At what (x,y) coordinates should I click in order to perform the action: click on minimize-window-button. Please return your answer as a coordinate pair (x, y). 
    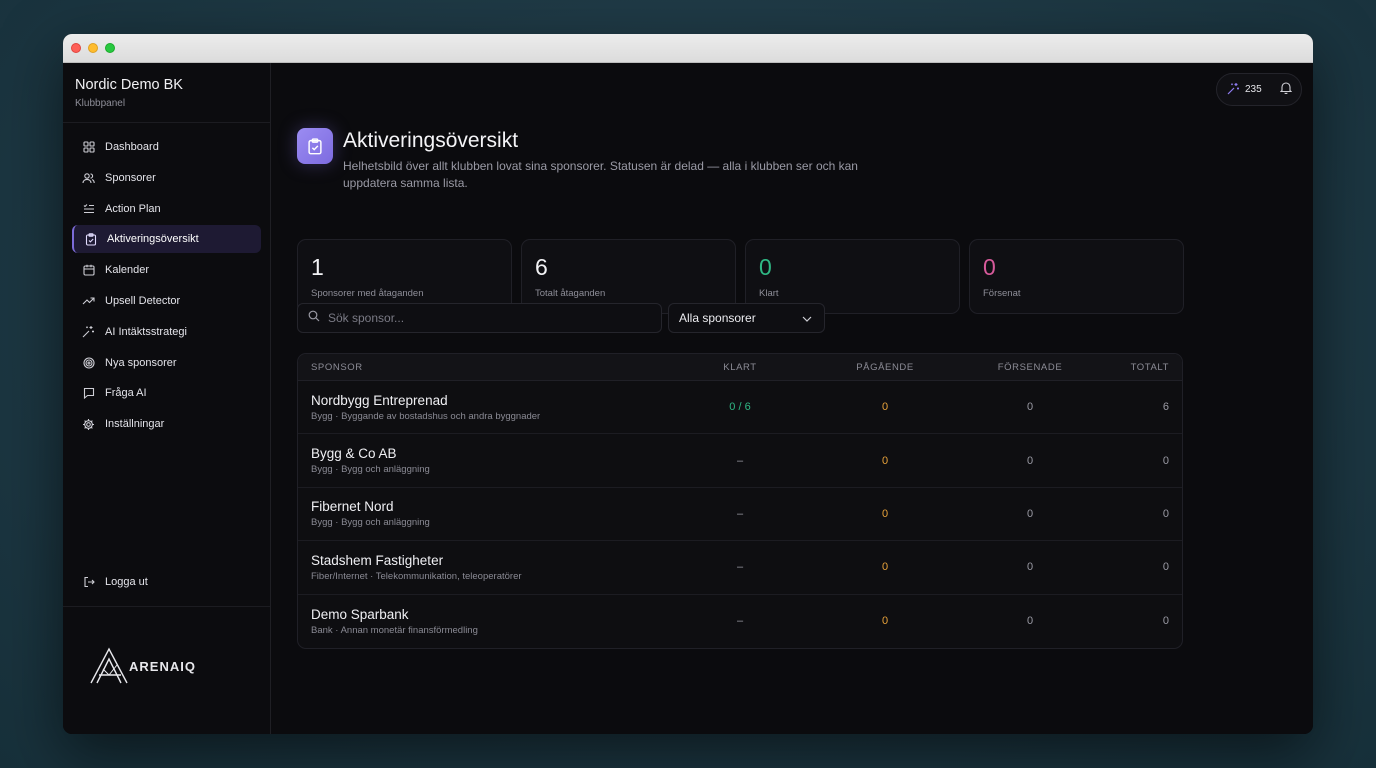
    Looking at the image, I should click on (93, 48).